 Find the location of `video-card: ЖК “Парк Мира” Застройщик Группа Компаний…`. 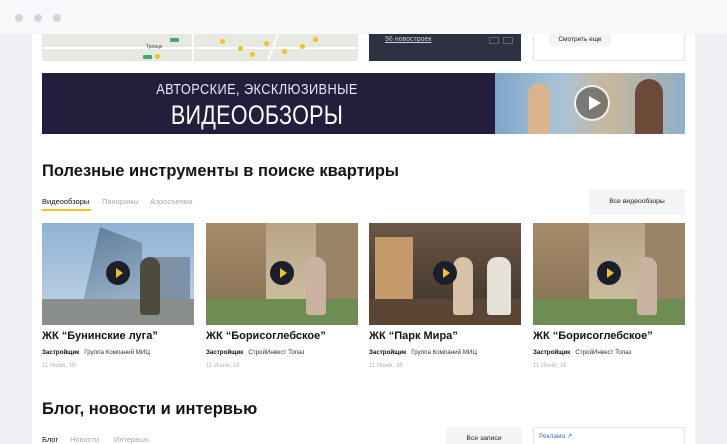

video-card: ЖК “Парк Мира” Застройщик Группа Компаний… is located at coordinates (445, 296).